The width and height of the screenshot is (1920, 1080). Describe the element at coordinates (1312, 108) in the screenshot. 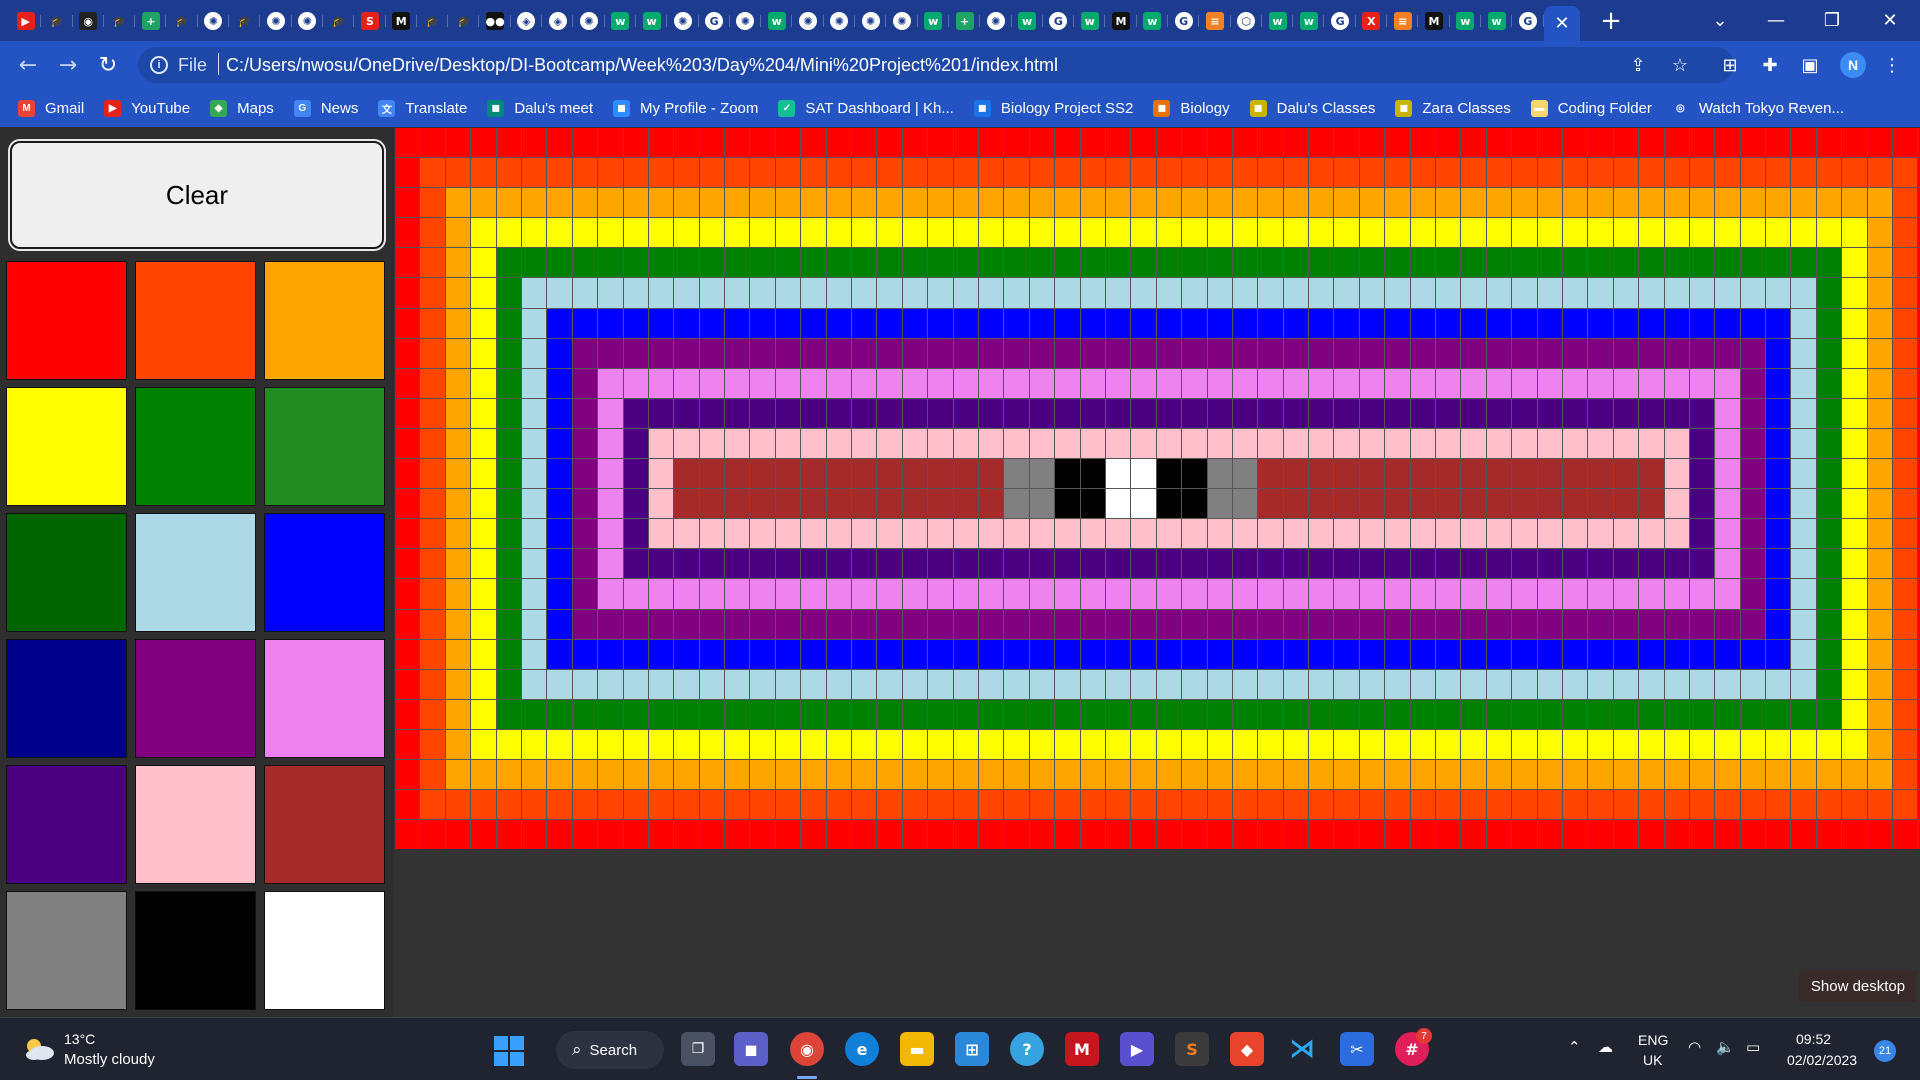

I see `bookmark-item: ◼ Dalu's Classes` at that location.